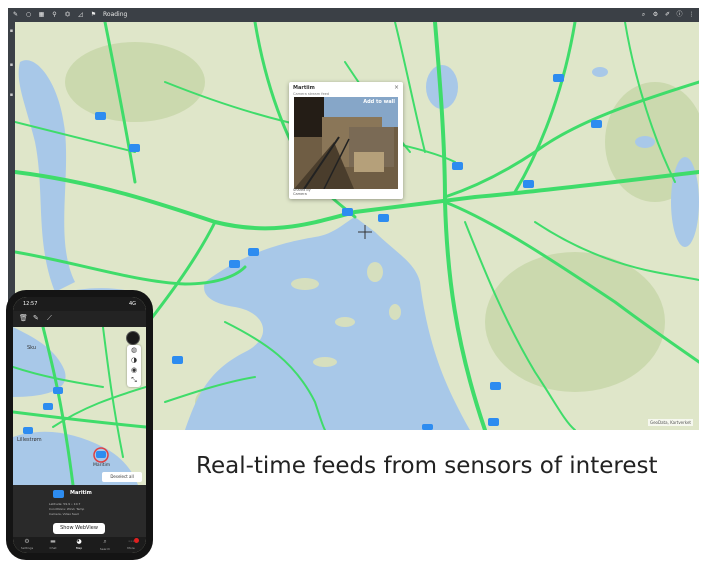 Image resolution: width=705 pixels, height=562 pixels. What do you see at coordinates (667, 15) in the screenshot?
I see `edit-icon: ✐` at bounding box center [667, 15].